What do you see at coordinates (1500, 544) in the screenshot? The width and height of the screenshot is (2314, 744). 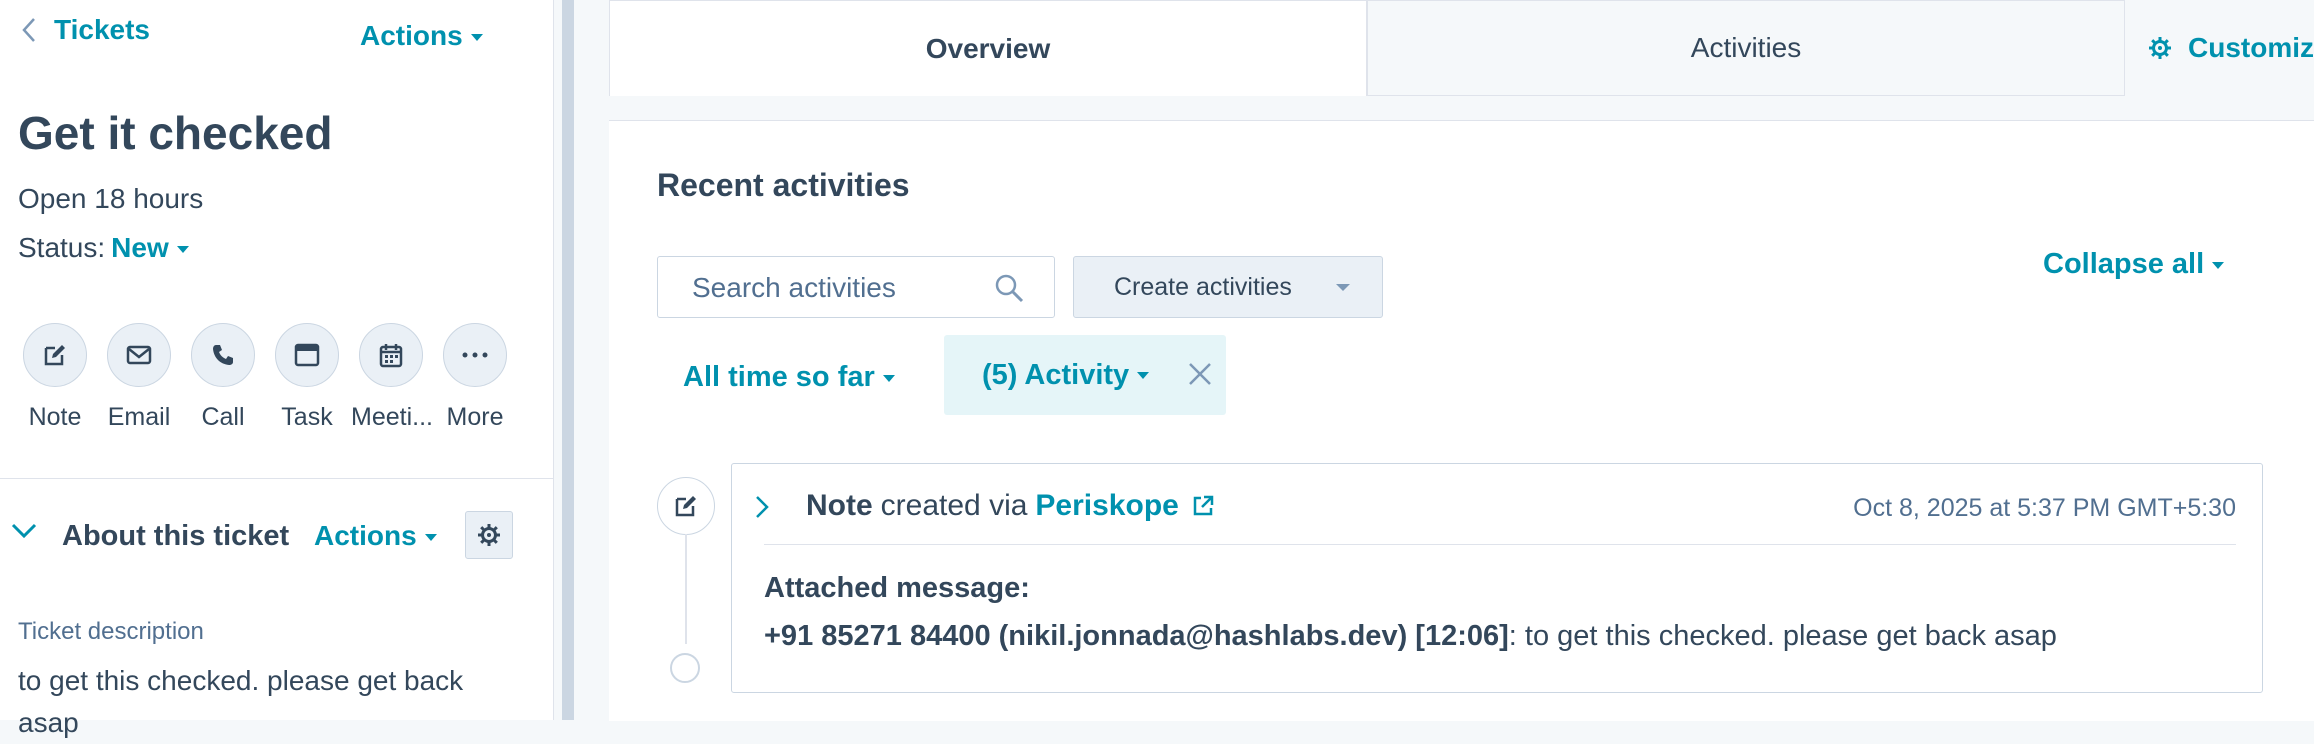 I see `note-divider` at bounding box center [1500, 544].